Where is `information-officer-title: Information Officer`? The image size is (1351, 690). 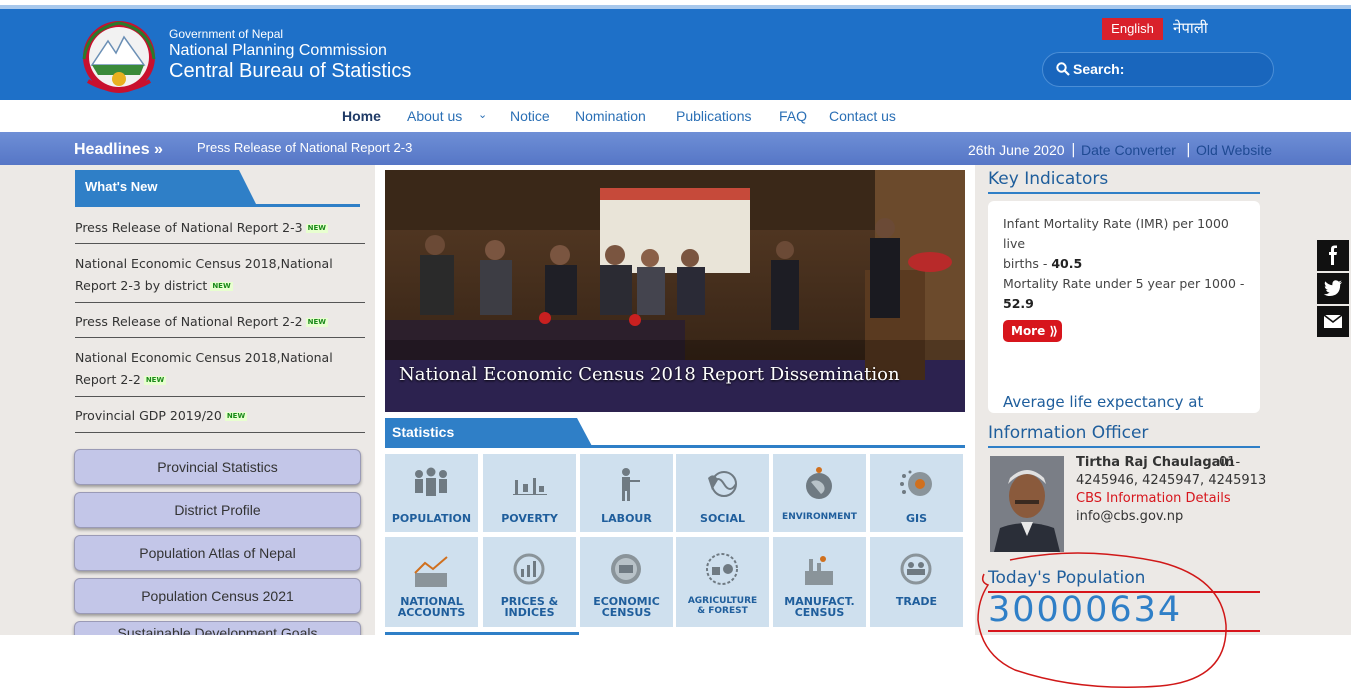 information-officer-title: Information Officer is located at coordinates (1068, 433).